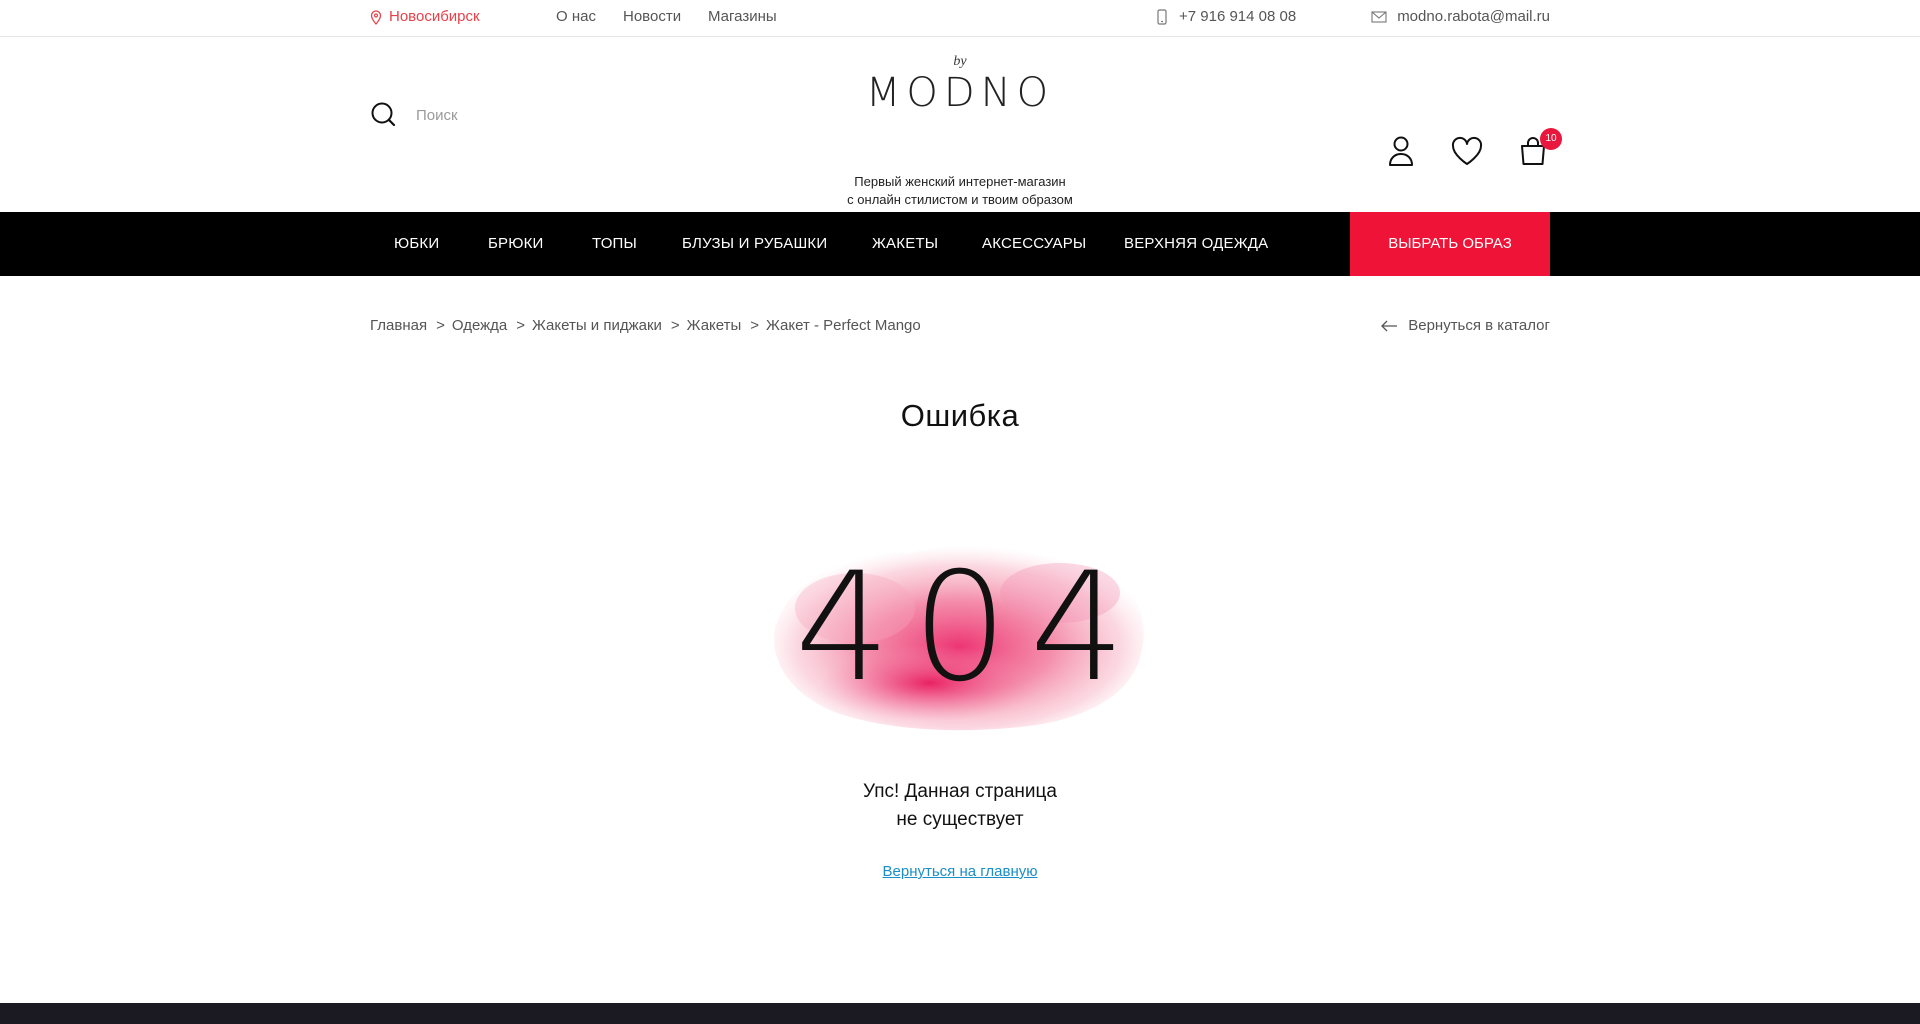  I want to click on account-button, so click(1401, 151).